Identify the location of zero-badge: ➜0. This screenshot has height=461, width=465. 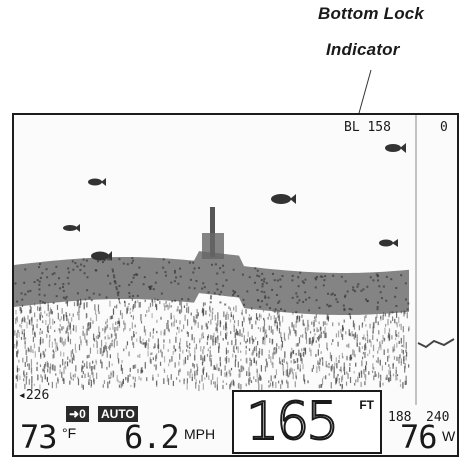
(77, 414).